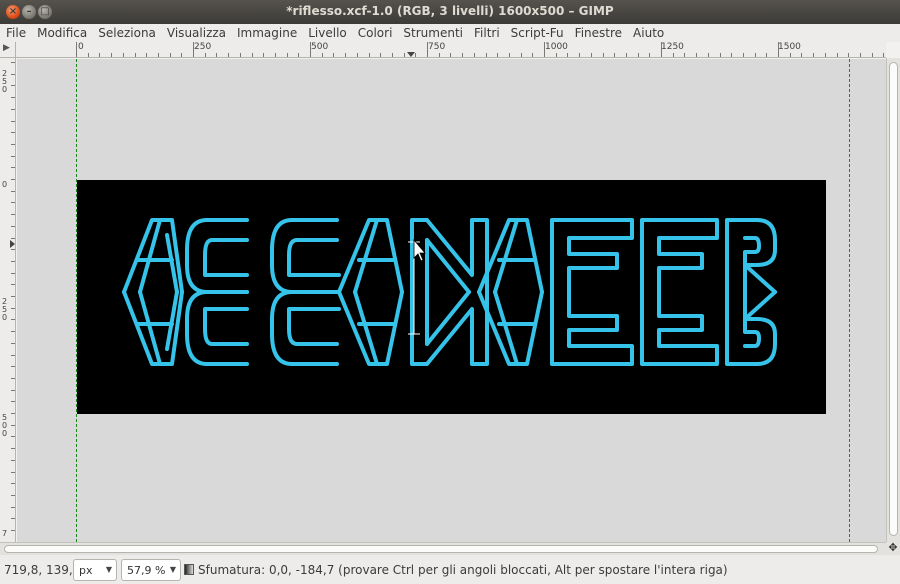 The image size is (900, 584). Describe the element at coordinates (537, 33) in the screenshot. I see `menu-script-fu: Script-Fu` at that location.